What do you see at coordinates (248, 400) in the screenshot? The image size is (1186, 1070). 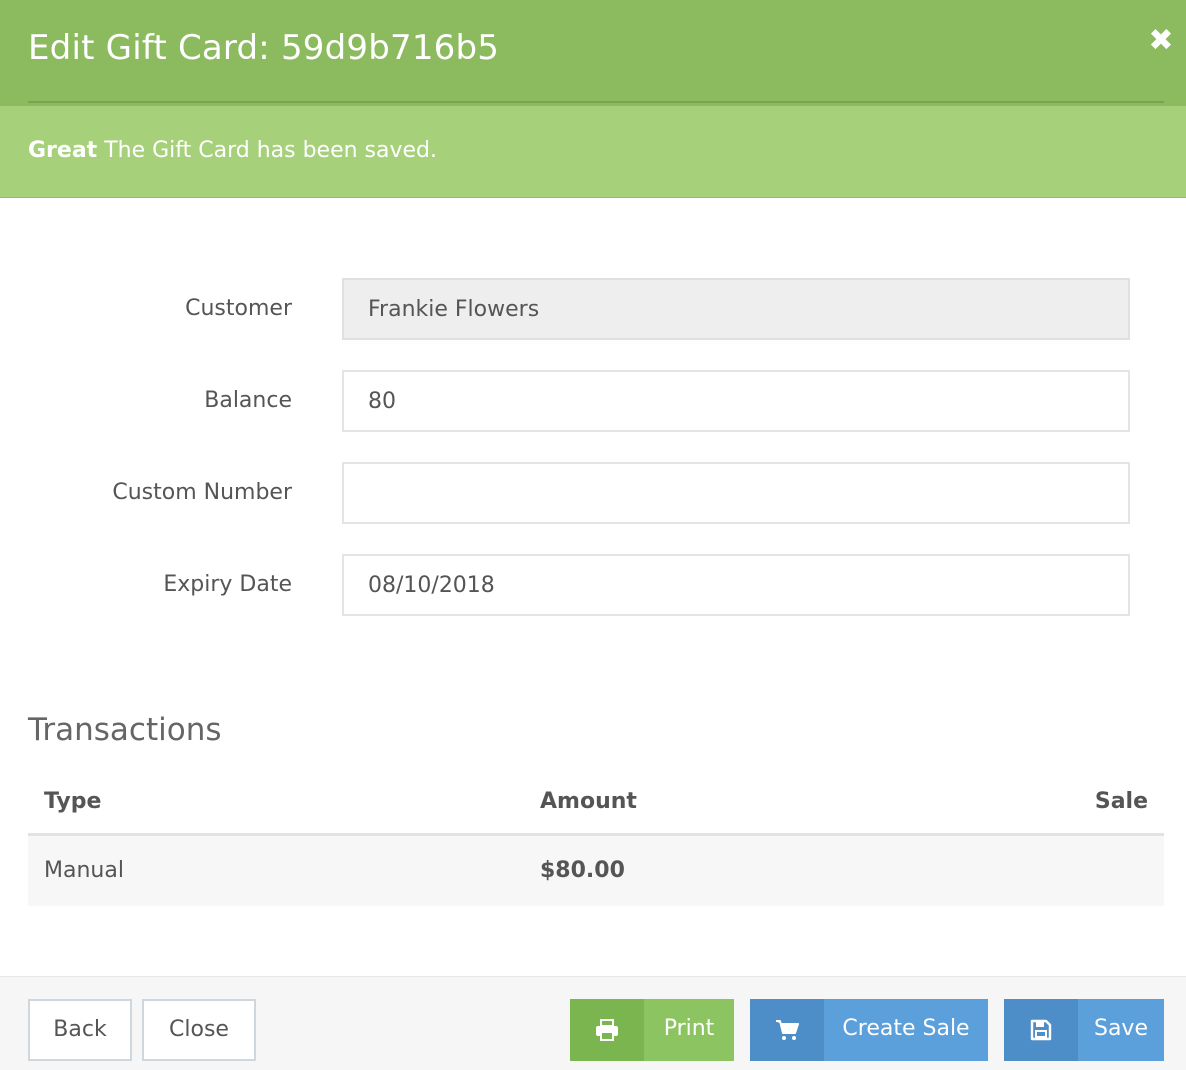 I see `balance-label: Balance` at bounding box center [248, 400].